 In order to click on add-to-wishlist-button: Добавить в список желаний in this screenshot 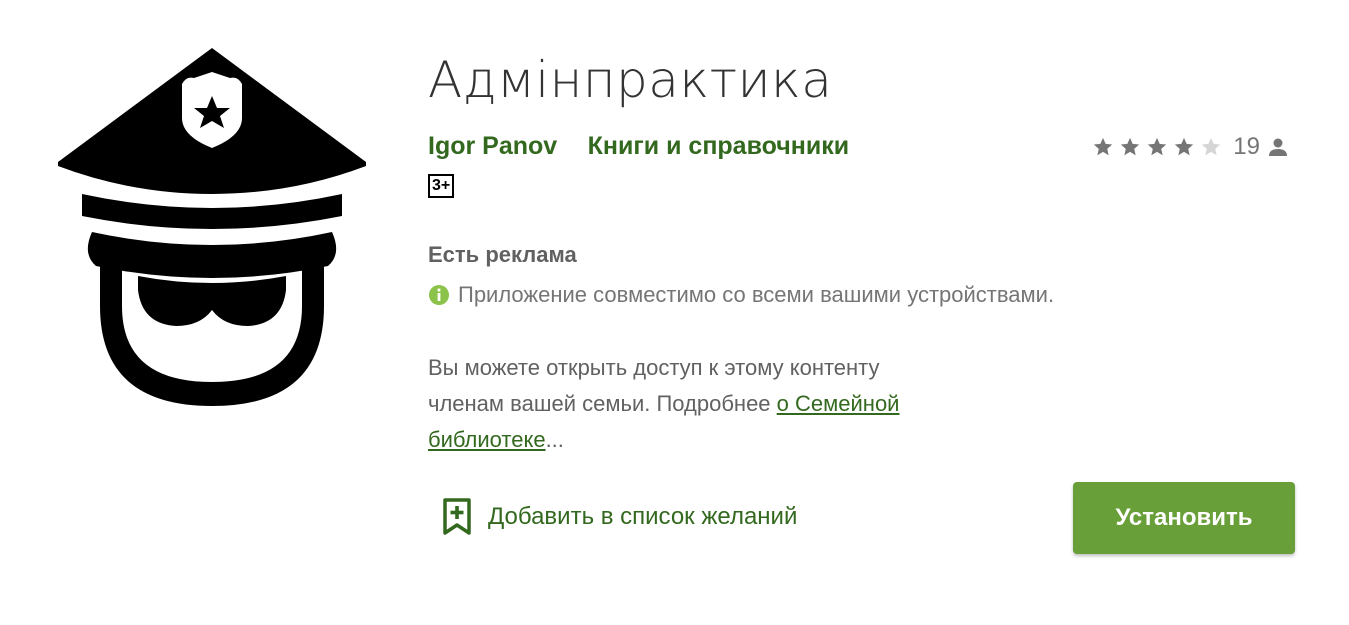, I will do `click(619, 517)`.